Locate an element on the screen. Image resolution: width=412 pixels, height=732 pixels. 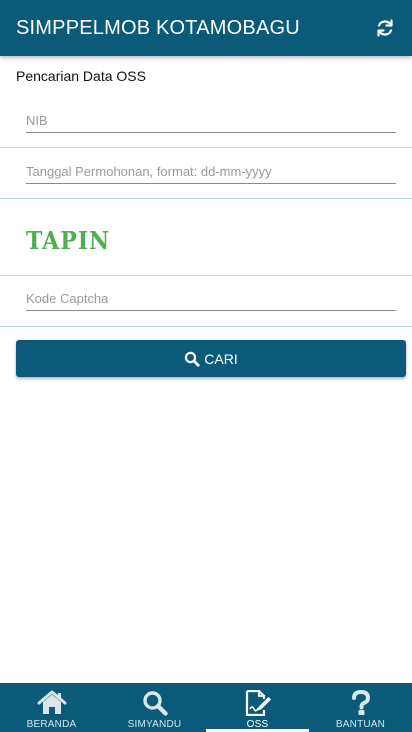
tanggal-permohonan-input is located at coordinates (211, 172).